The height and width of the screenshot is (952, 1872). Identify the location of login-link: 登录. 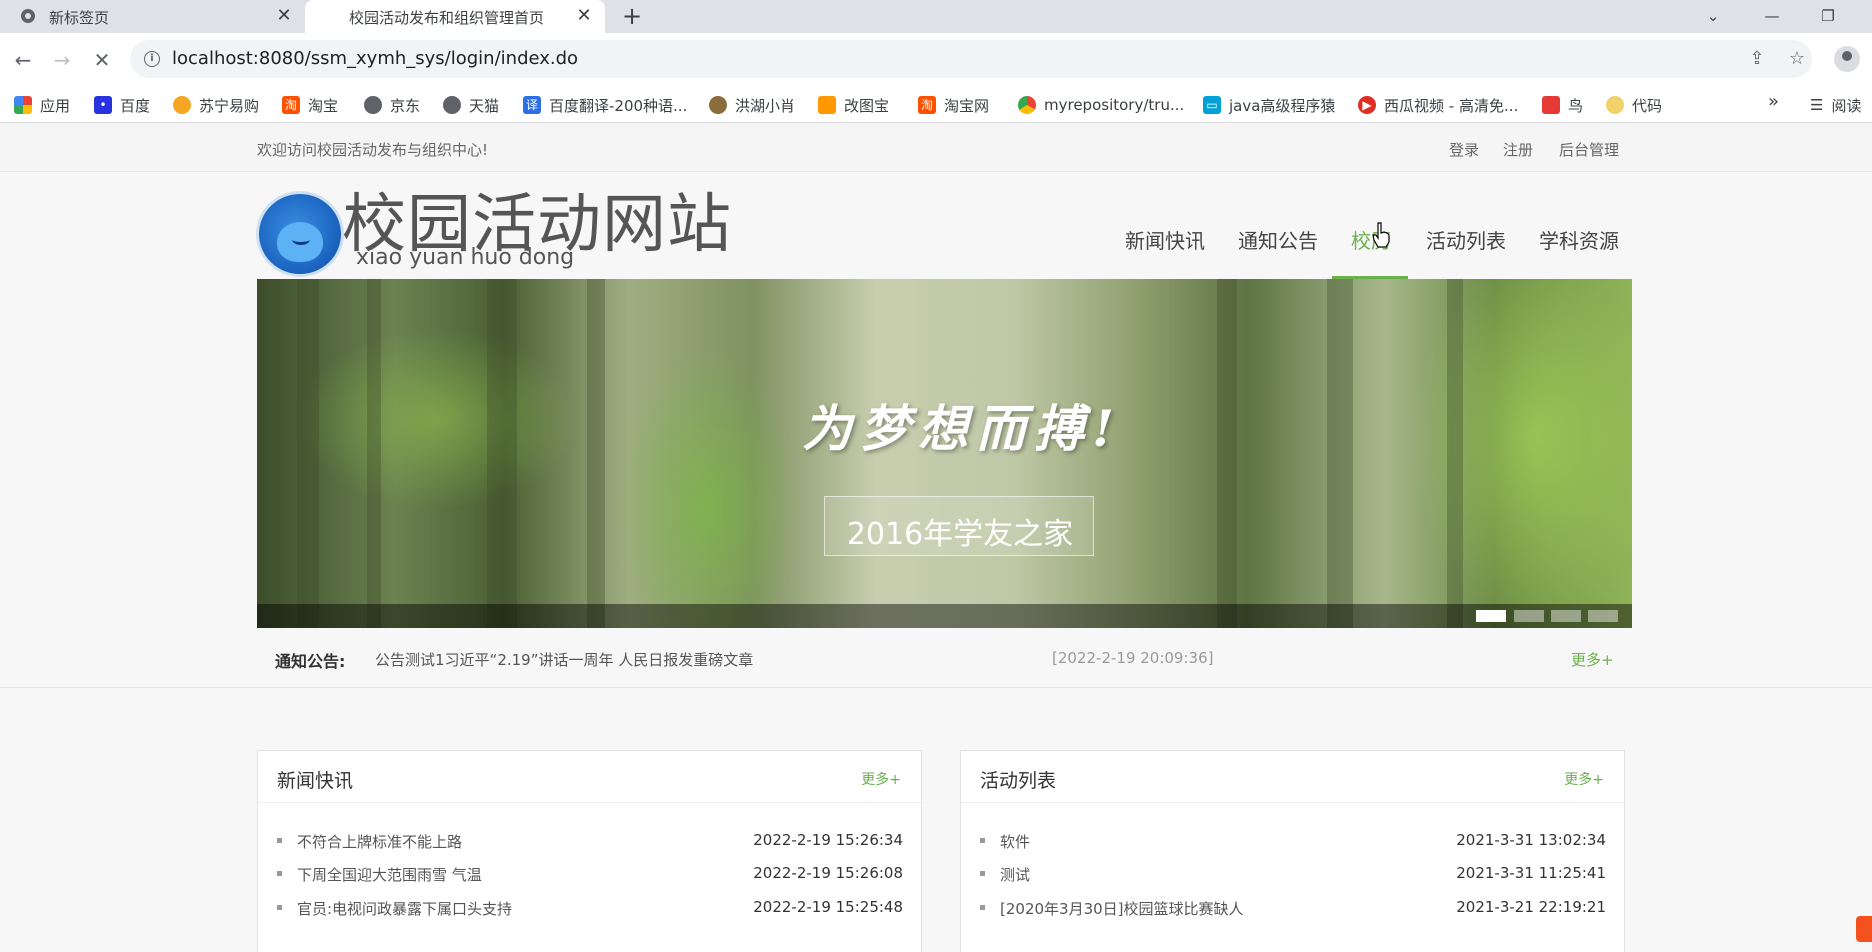
(1464, 149).